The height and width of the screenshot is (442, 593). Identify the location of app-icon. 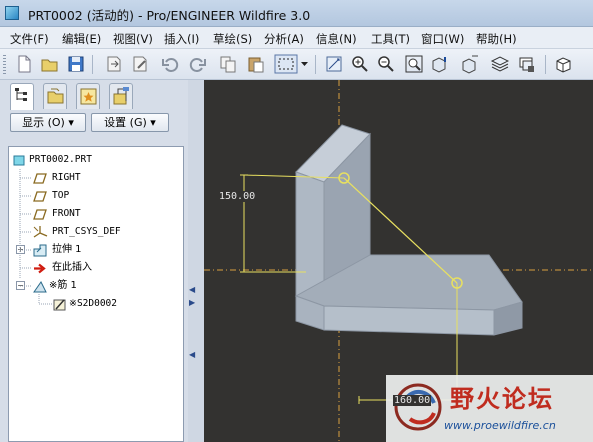
(12, 13).